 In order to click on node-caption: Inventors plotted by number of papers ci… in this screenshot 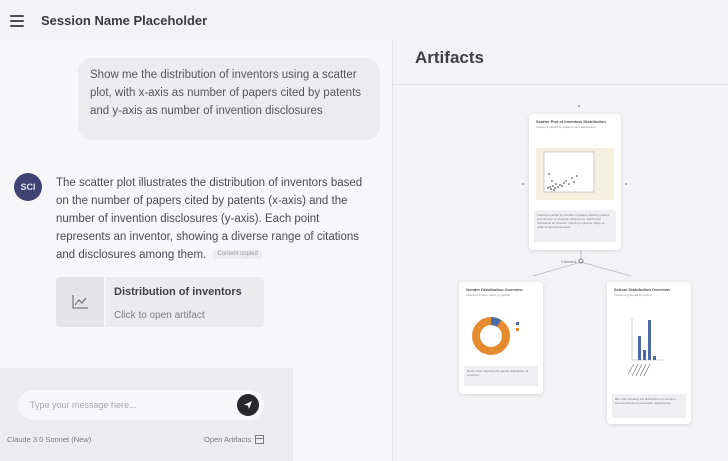, I will do `click(575, 226)`.